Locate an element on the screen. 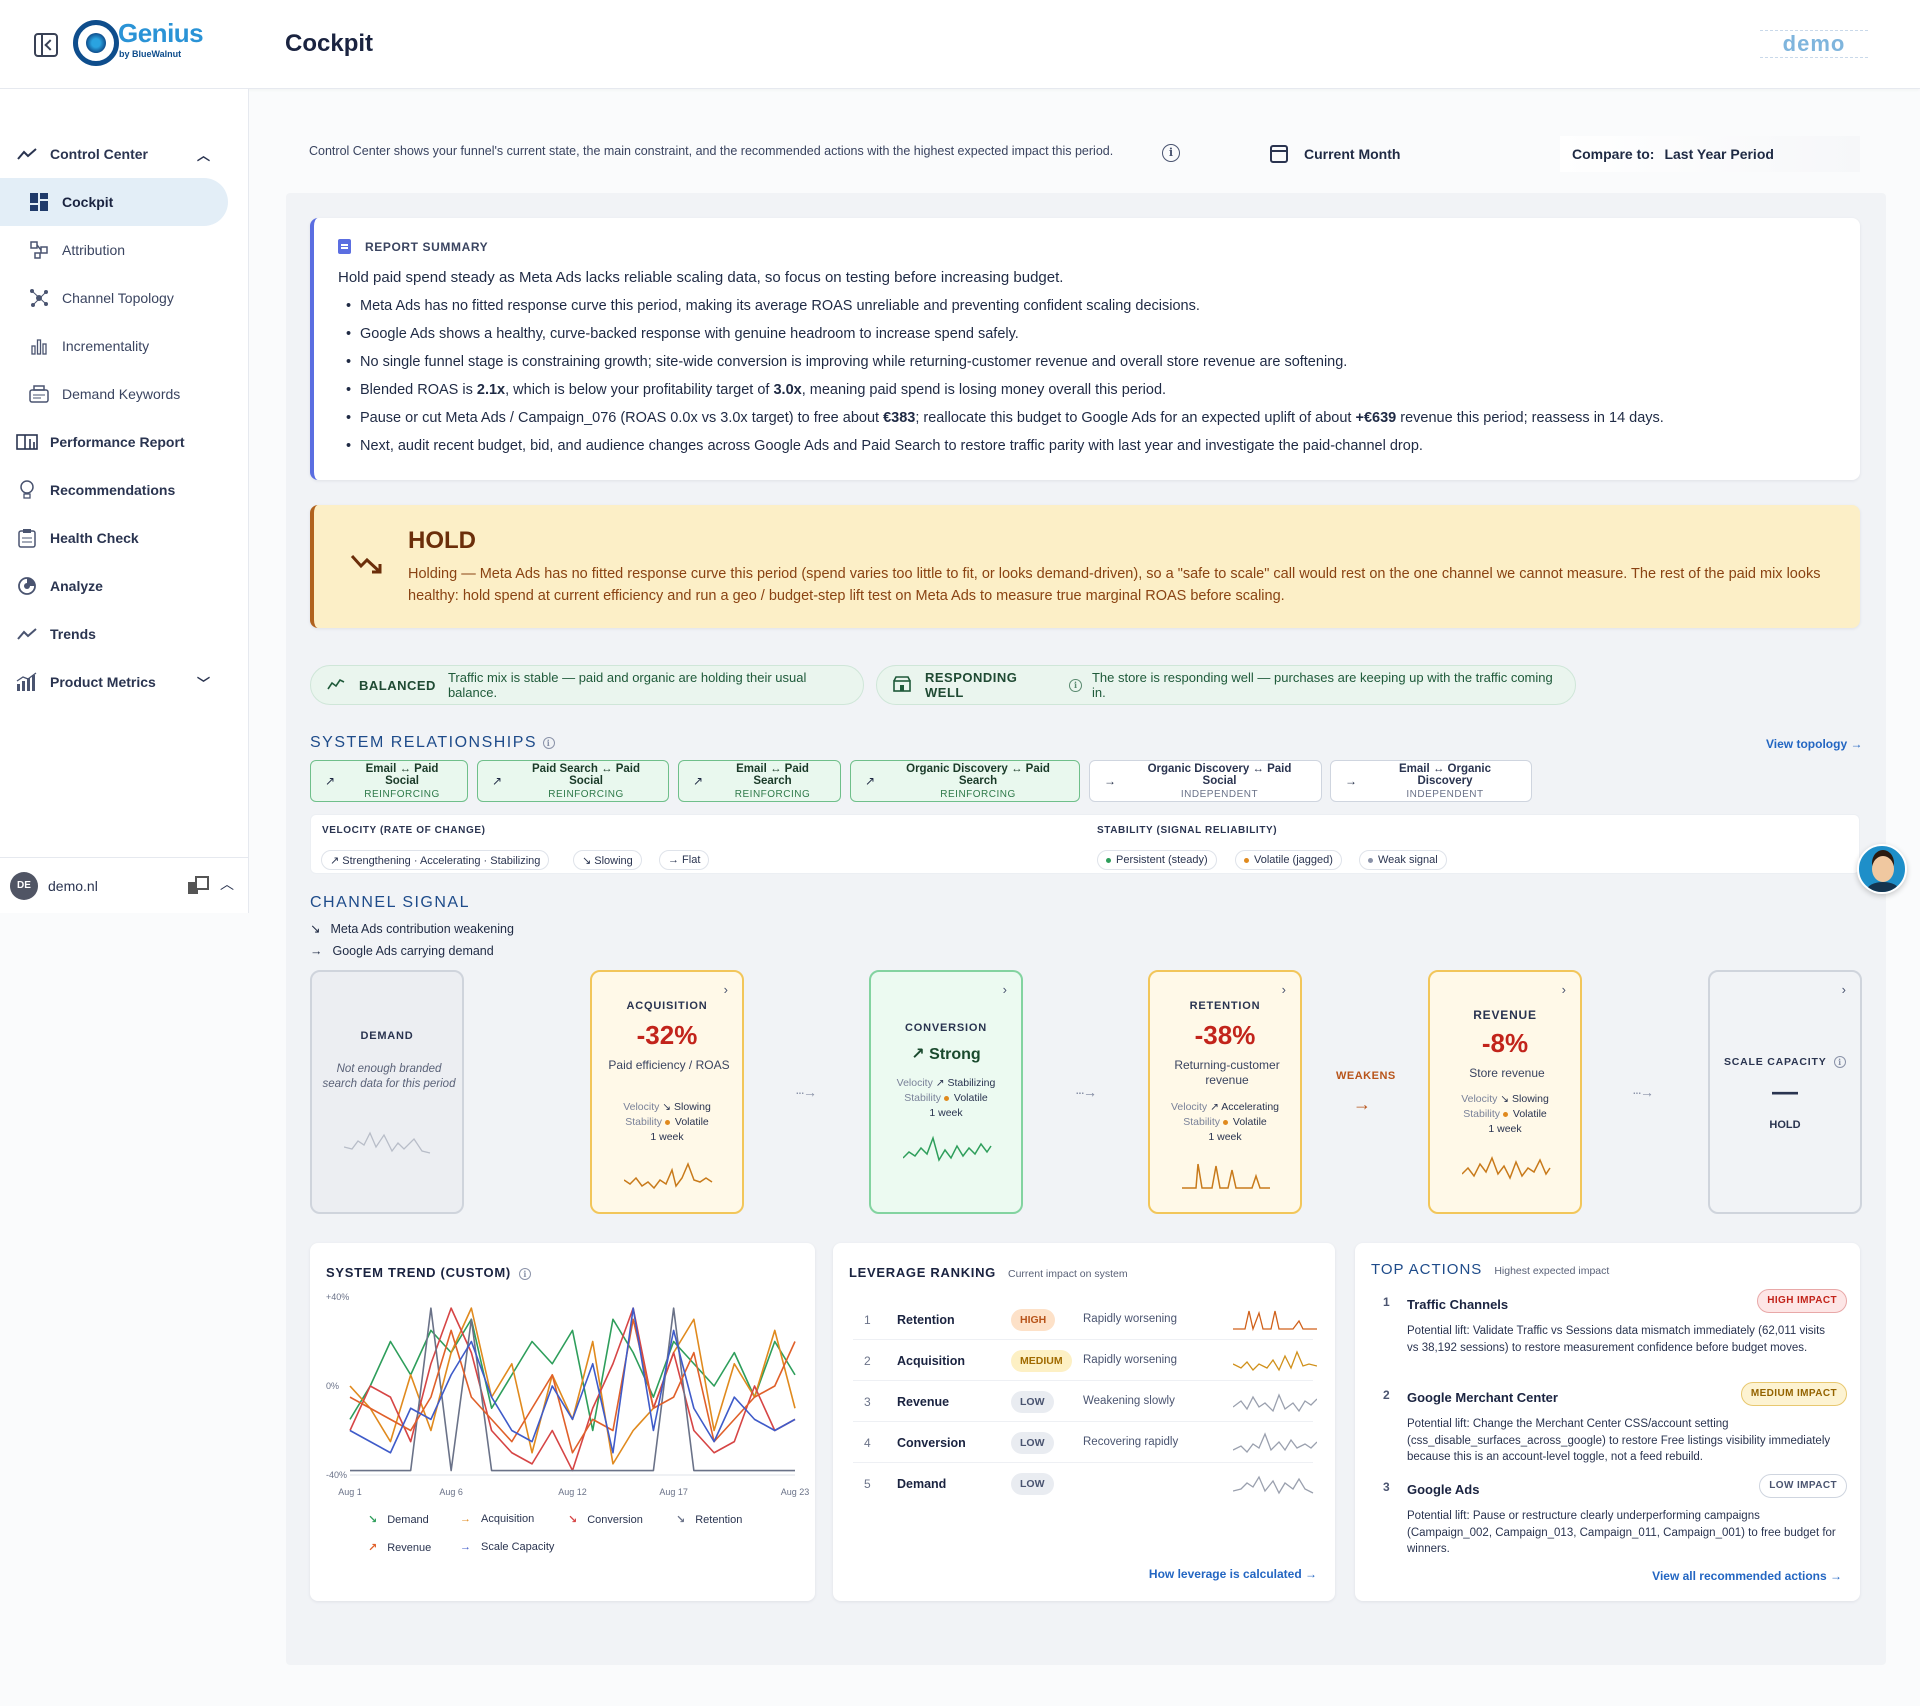 The width and height of the screenshot is (1920, 1706). stage-name: CONVERSION is located at coordinates (946, 1028).